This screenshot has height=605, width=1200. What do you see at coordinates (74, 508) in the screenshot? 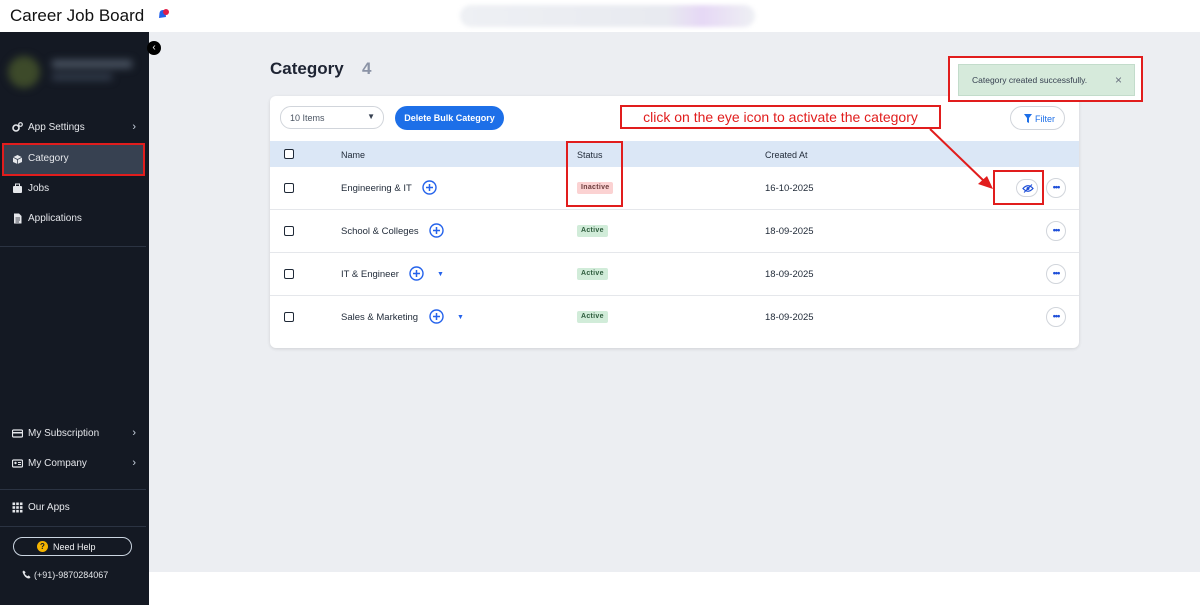
I see `sidebar-item-our-apps: Our Apps` at bounding box center [74, 508].